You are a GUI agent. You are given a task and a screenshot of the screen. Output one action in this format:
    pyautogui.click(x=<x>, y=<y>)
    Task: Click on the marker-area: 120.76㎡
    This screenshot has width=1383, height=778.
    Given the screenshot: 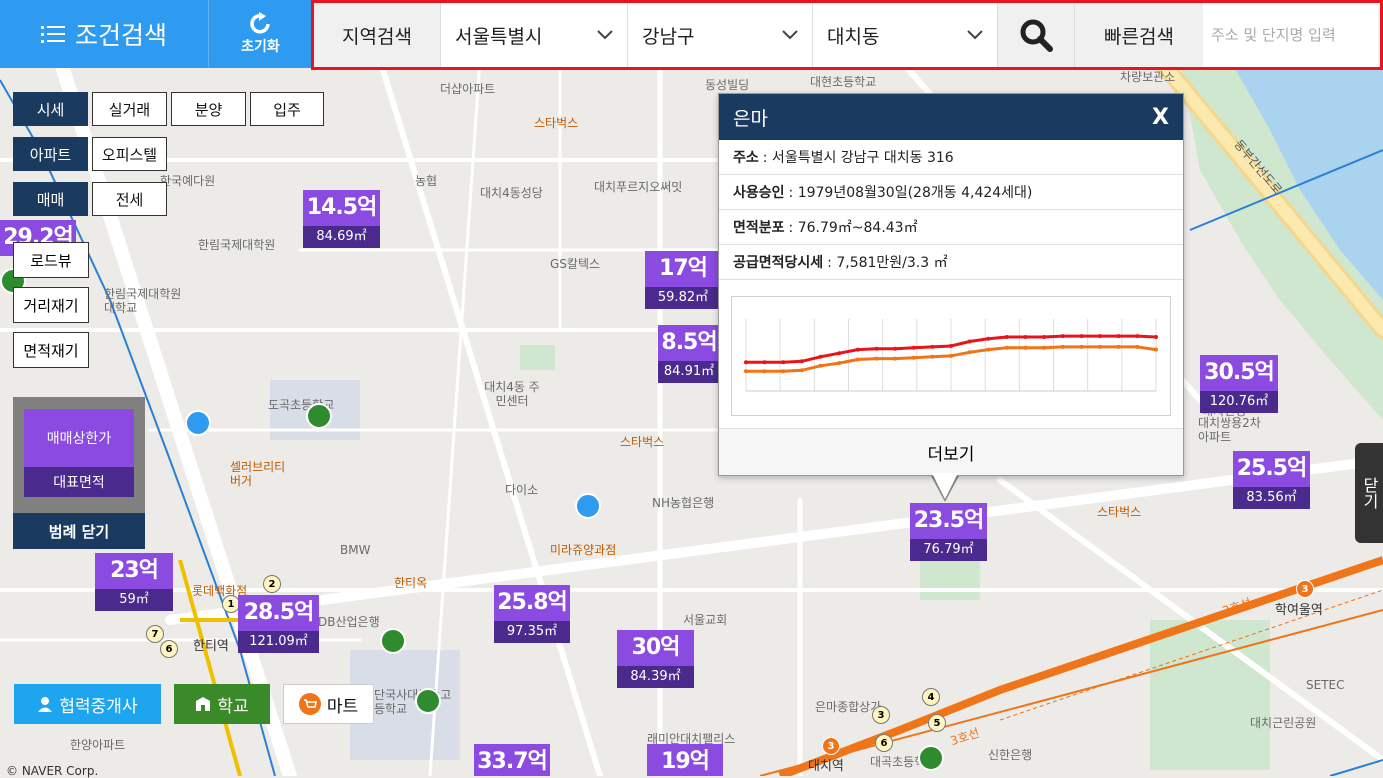 What is the action you would take?
    pyautogui.click(x=1239, y=402)
    